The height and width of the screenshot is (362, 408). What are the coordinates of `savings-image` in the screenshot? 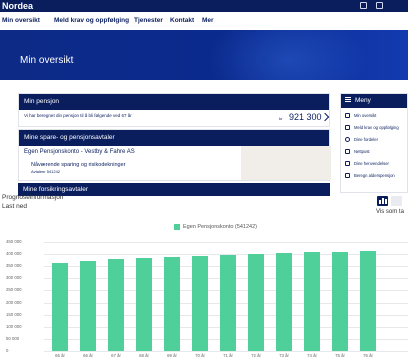 It's located at (286, 163).